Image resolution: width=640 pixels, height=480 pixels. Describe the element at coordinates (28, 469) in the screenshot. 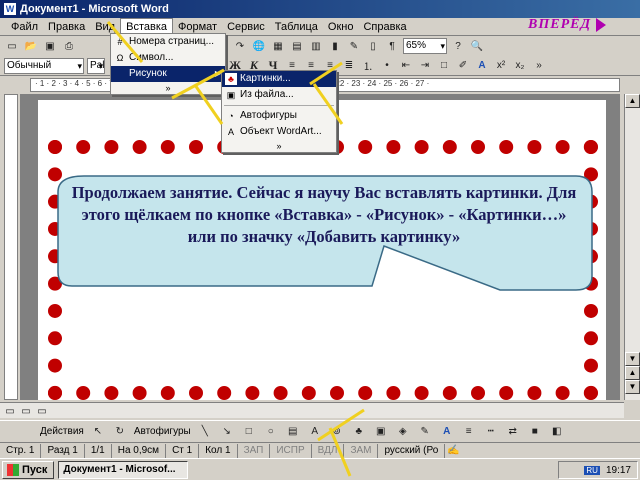

I see `start-button: Пуск` at that location.